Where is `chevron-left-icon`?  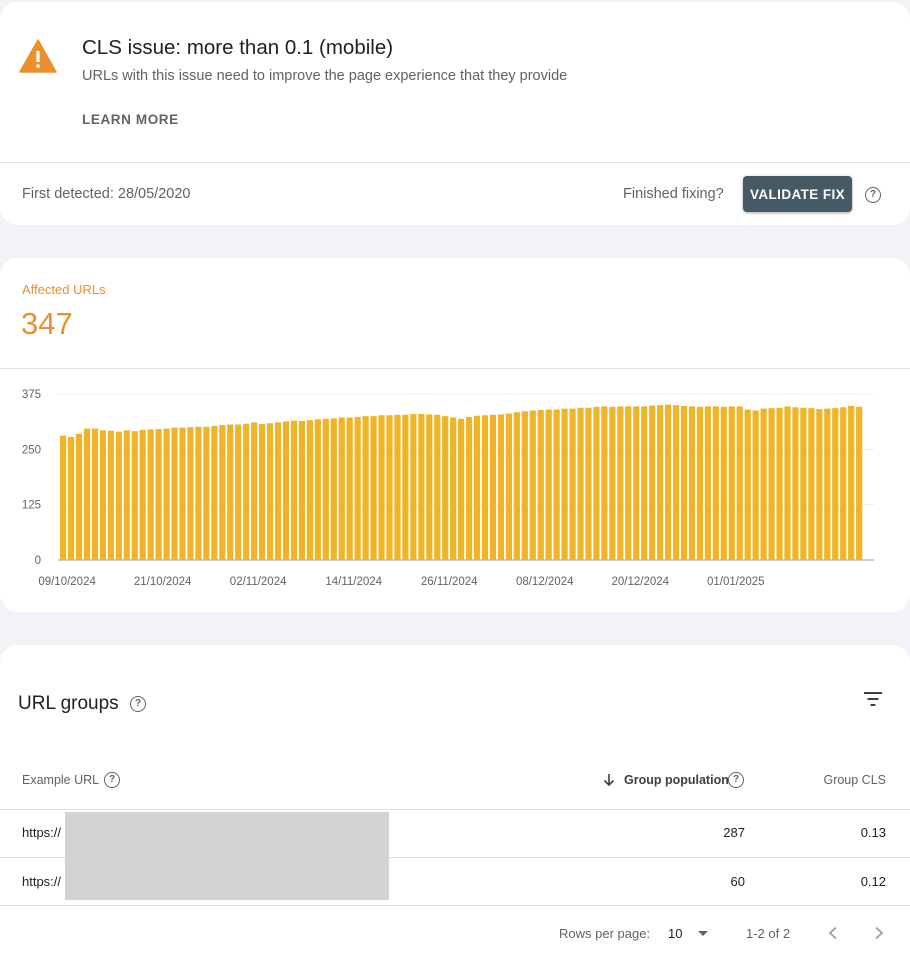
chevron-left-icon is located at coordinates (833, 933).